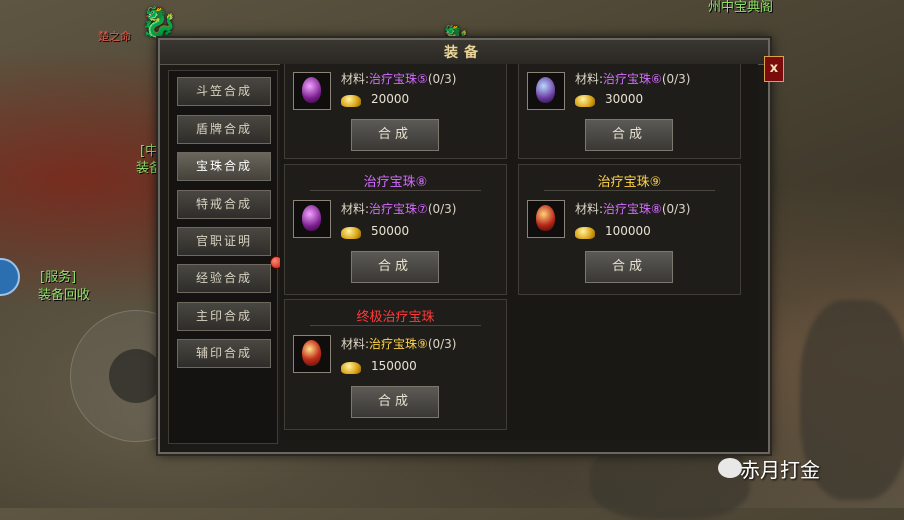 This screenshot has height=520, width=904. I want to click on player-name: 楚之命, so click(114, 36).